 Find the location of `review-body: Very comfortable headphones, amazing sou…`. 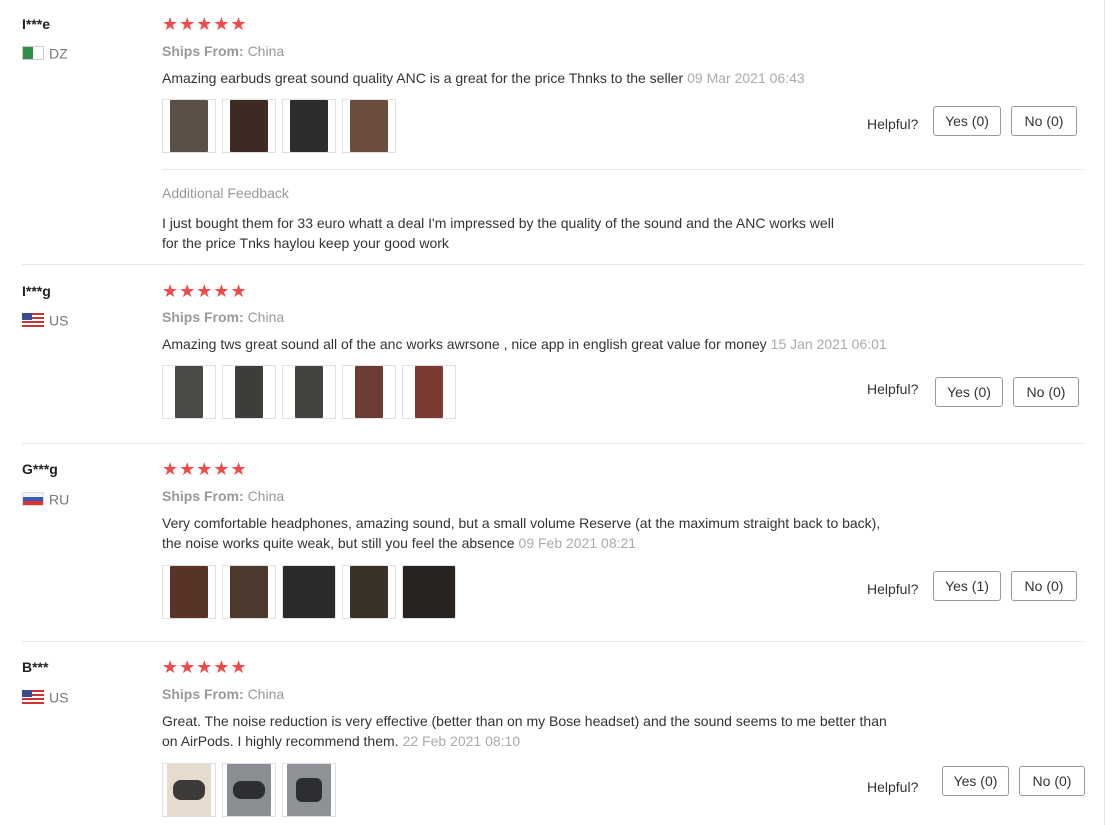

review-body: Very comfortable headphones, amazing sou… is located at coordinates (521, 523).